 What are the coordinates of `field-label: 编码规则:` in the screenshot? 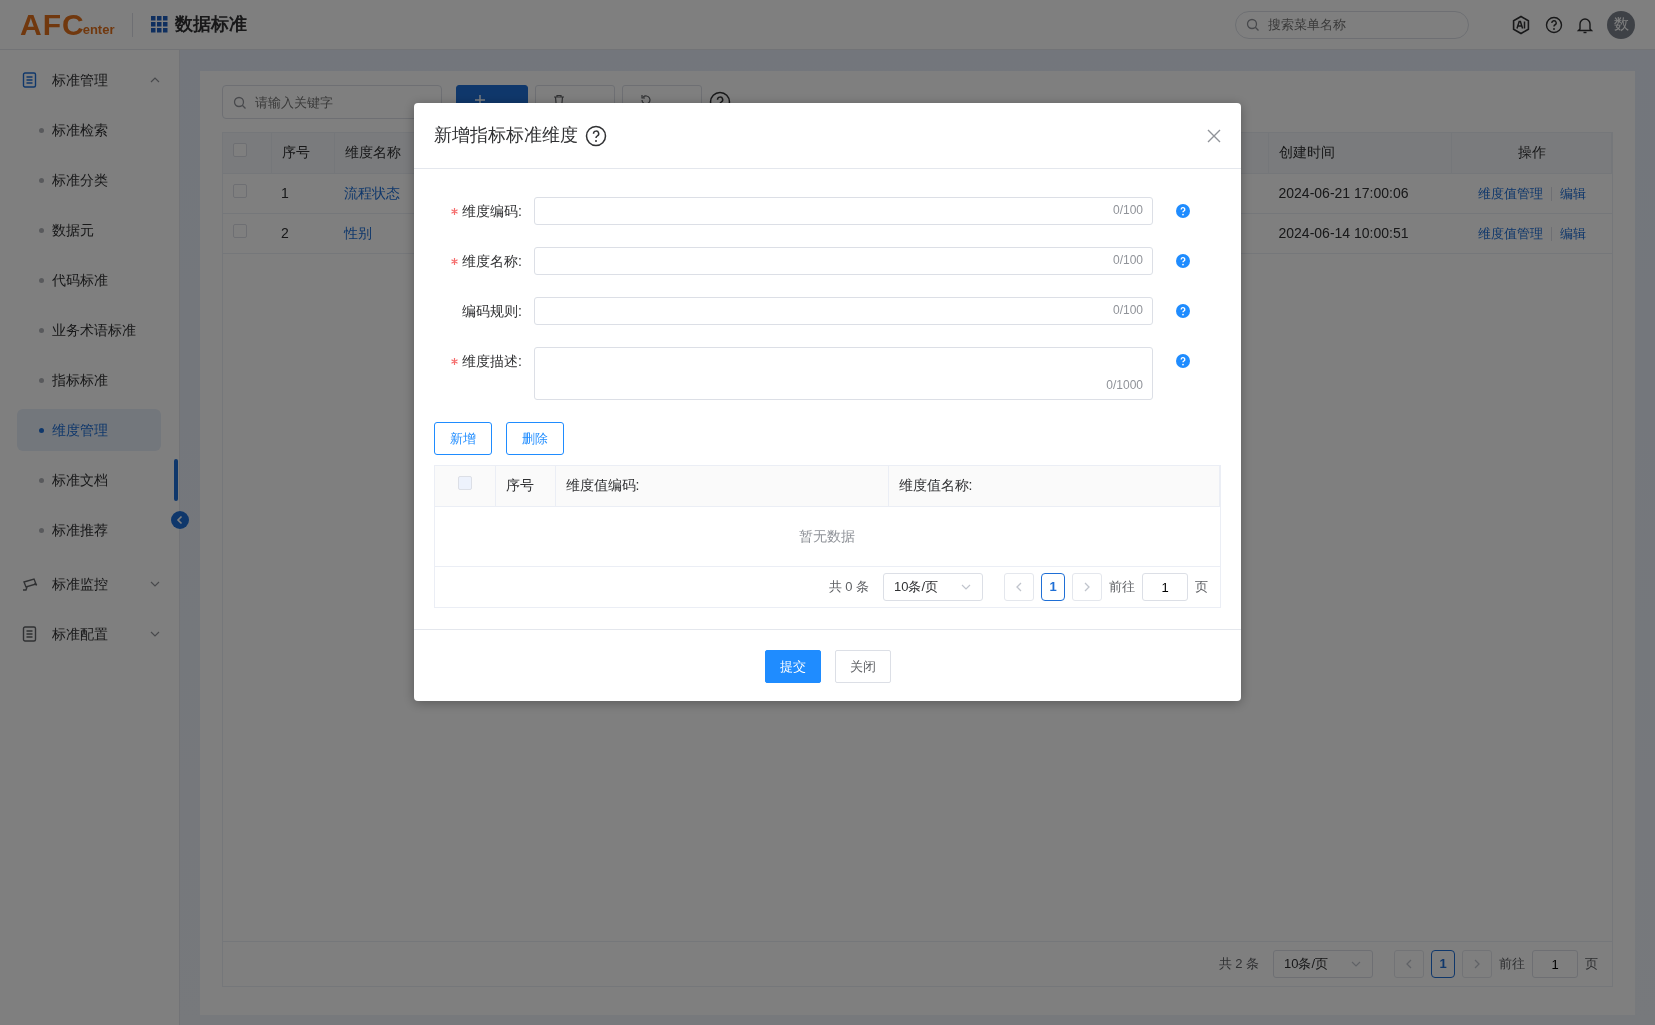 It's located at (492, 311).